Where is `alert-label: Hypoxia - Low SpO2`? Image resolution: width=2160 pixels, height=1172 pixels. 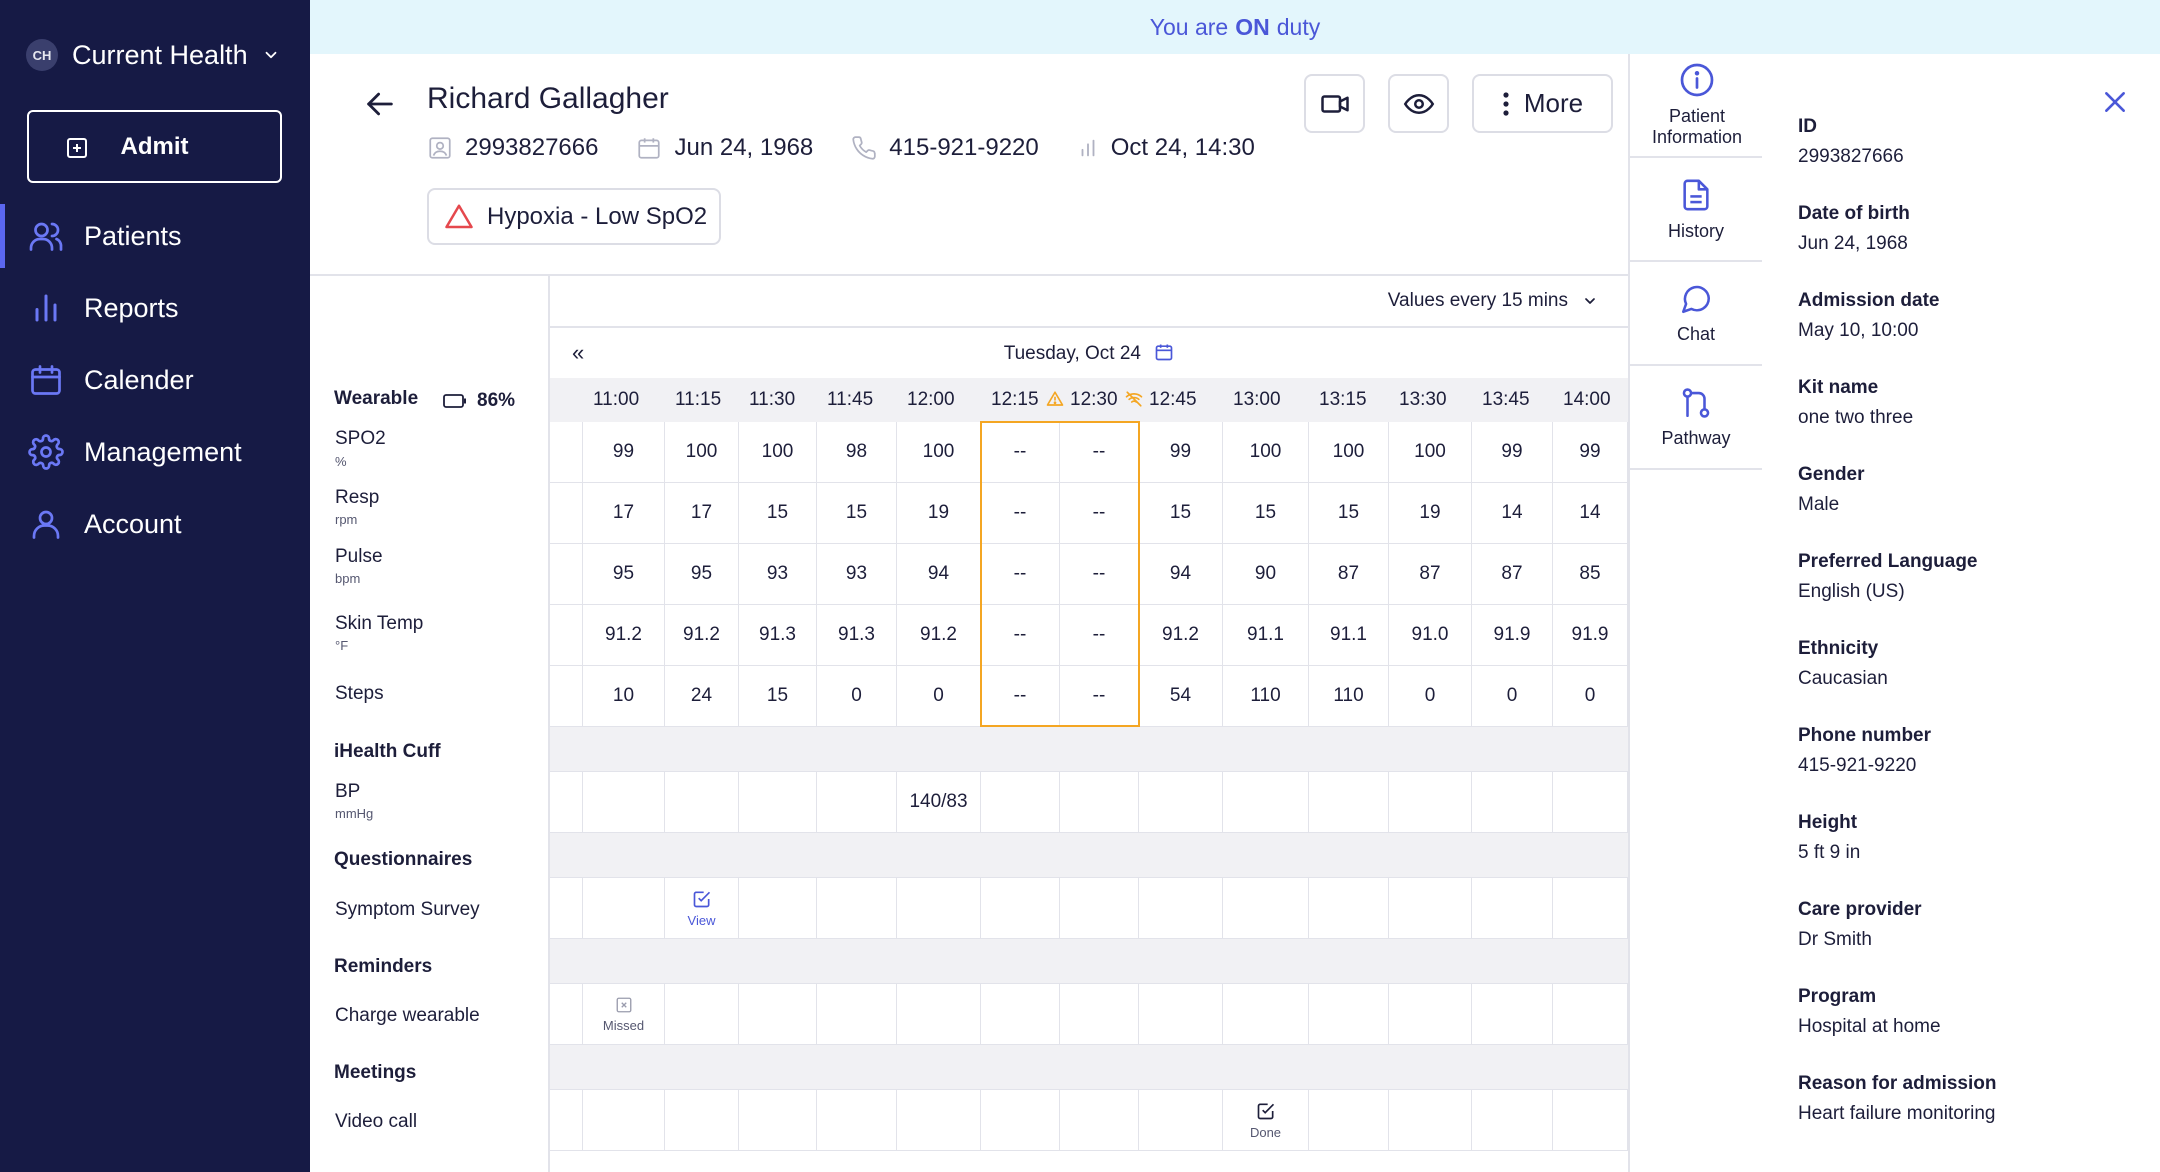 alert-label: Hypoxia - Low SpO2 is located at coordinates (597, 216).